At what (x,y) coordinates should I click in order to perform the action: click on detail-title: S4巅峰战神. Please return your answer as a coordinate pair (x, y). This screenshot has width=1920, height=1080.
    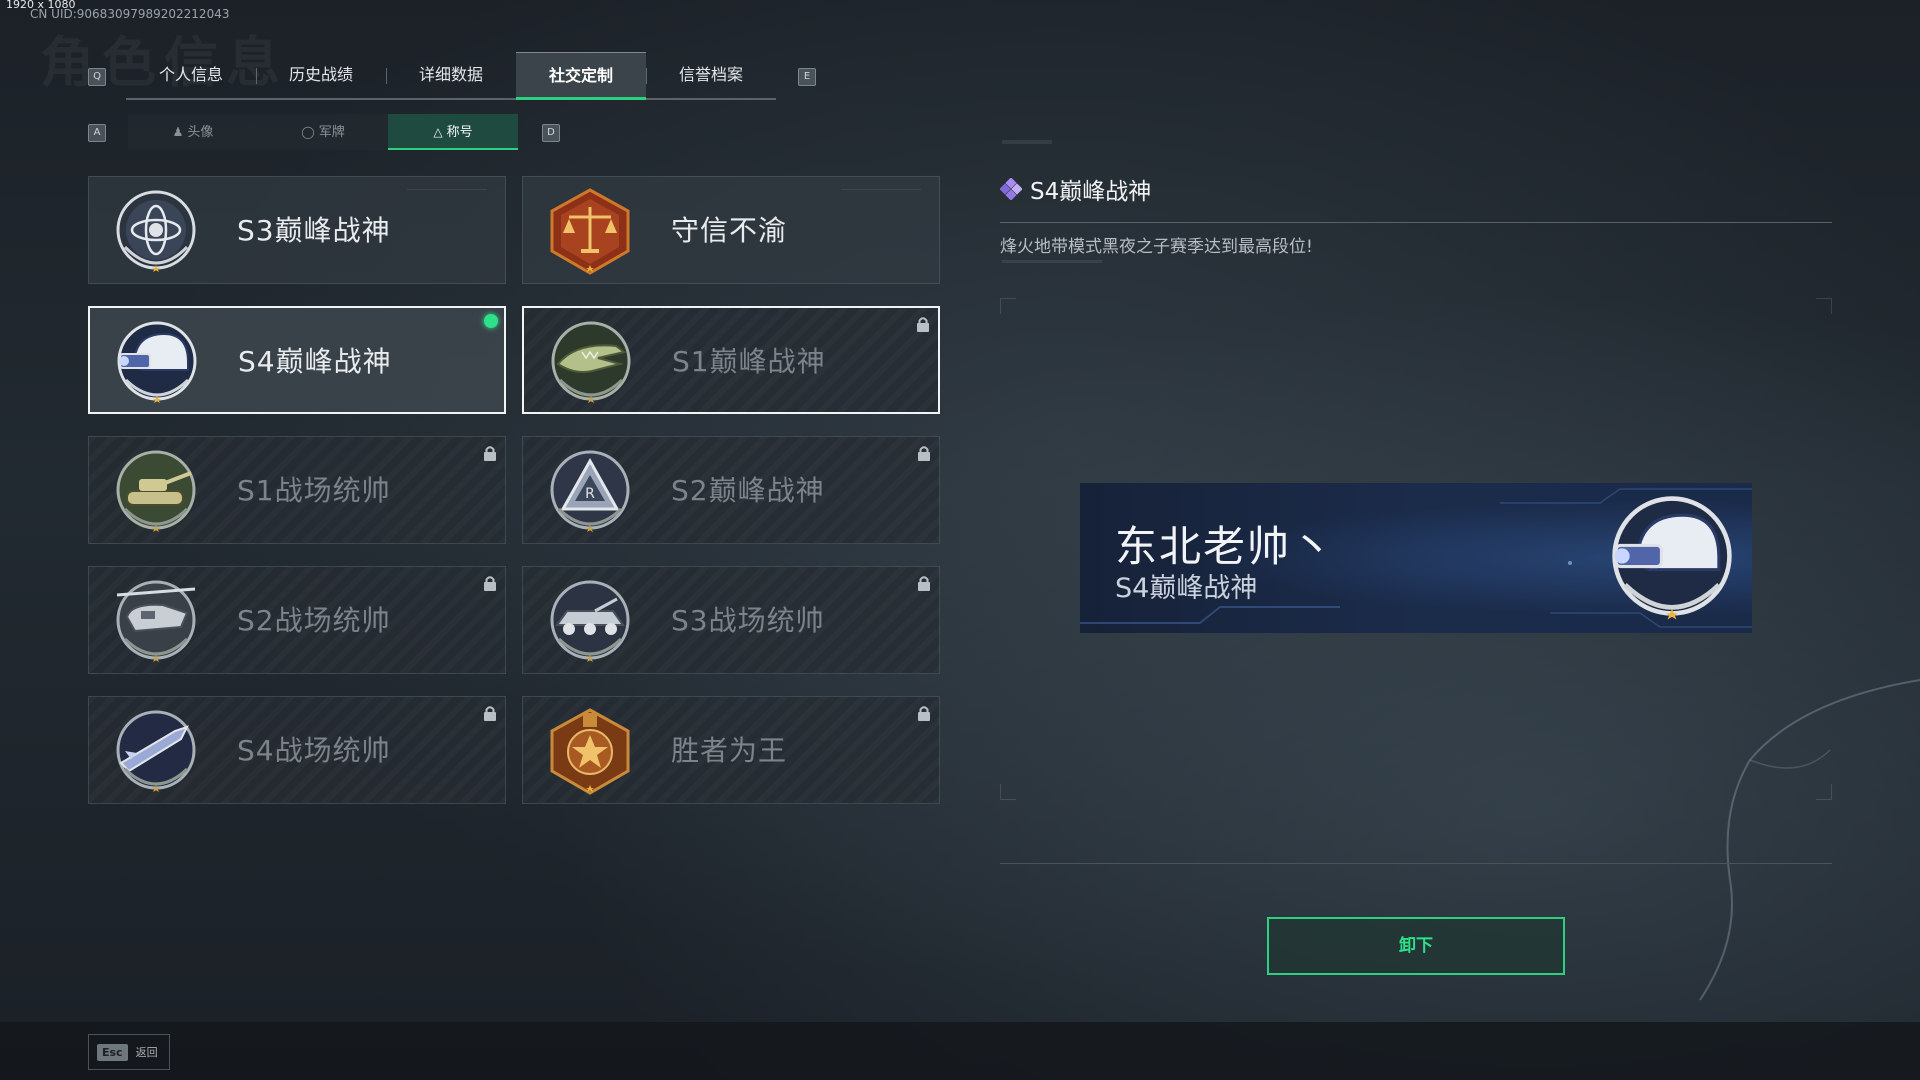
    Looking at the image, I should click on (1075, 189).